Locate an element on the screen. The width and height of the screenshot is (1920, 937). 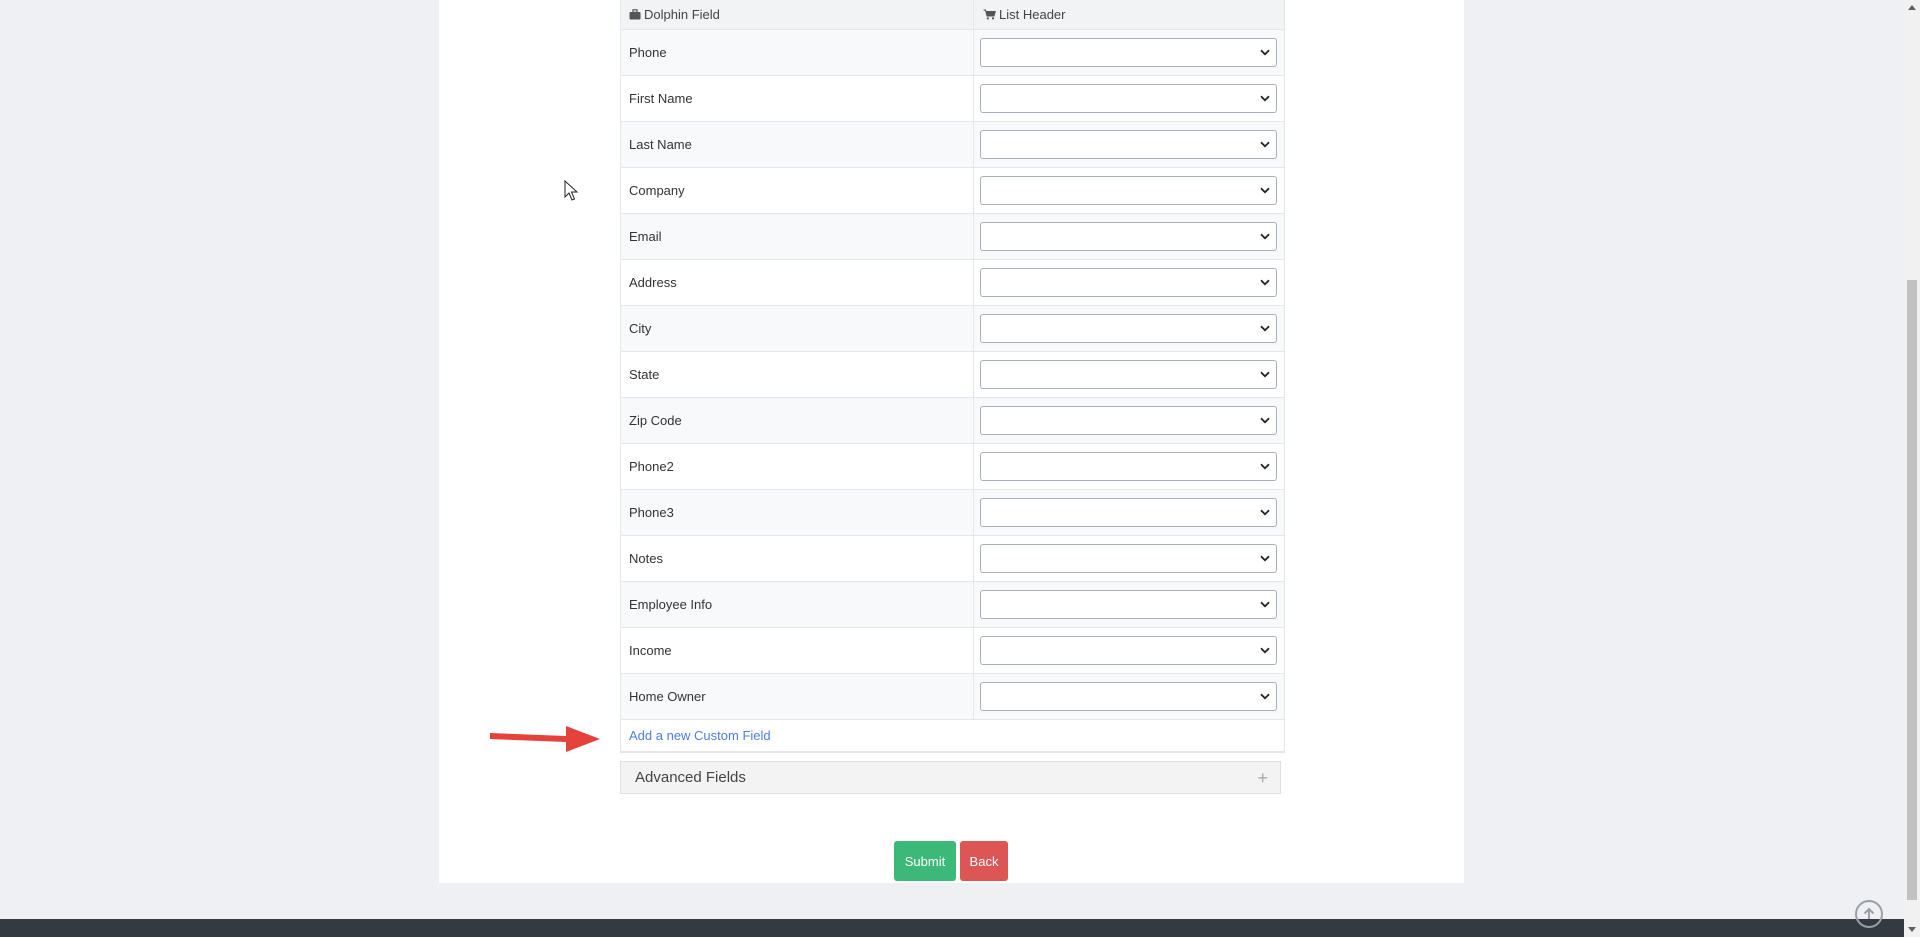
table-header: Dolphin Field List Header is located at coordinates (952, 15).